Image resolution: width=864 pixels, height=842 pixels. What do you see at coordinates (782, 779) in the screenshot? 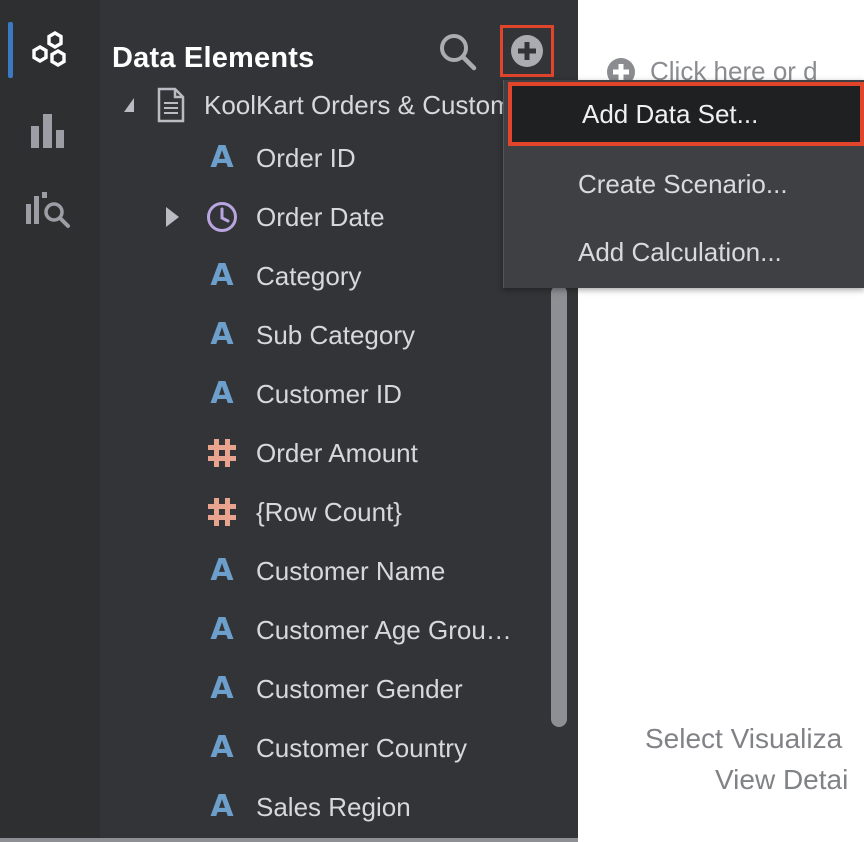
I see `placeholder-line-2: View Detai` at bounding box center [782, 779].